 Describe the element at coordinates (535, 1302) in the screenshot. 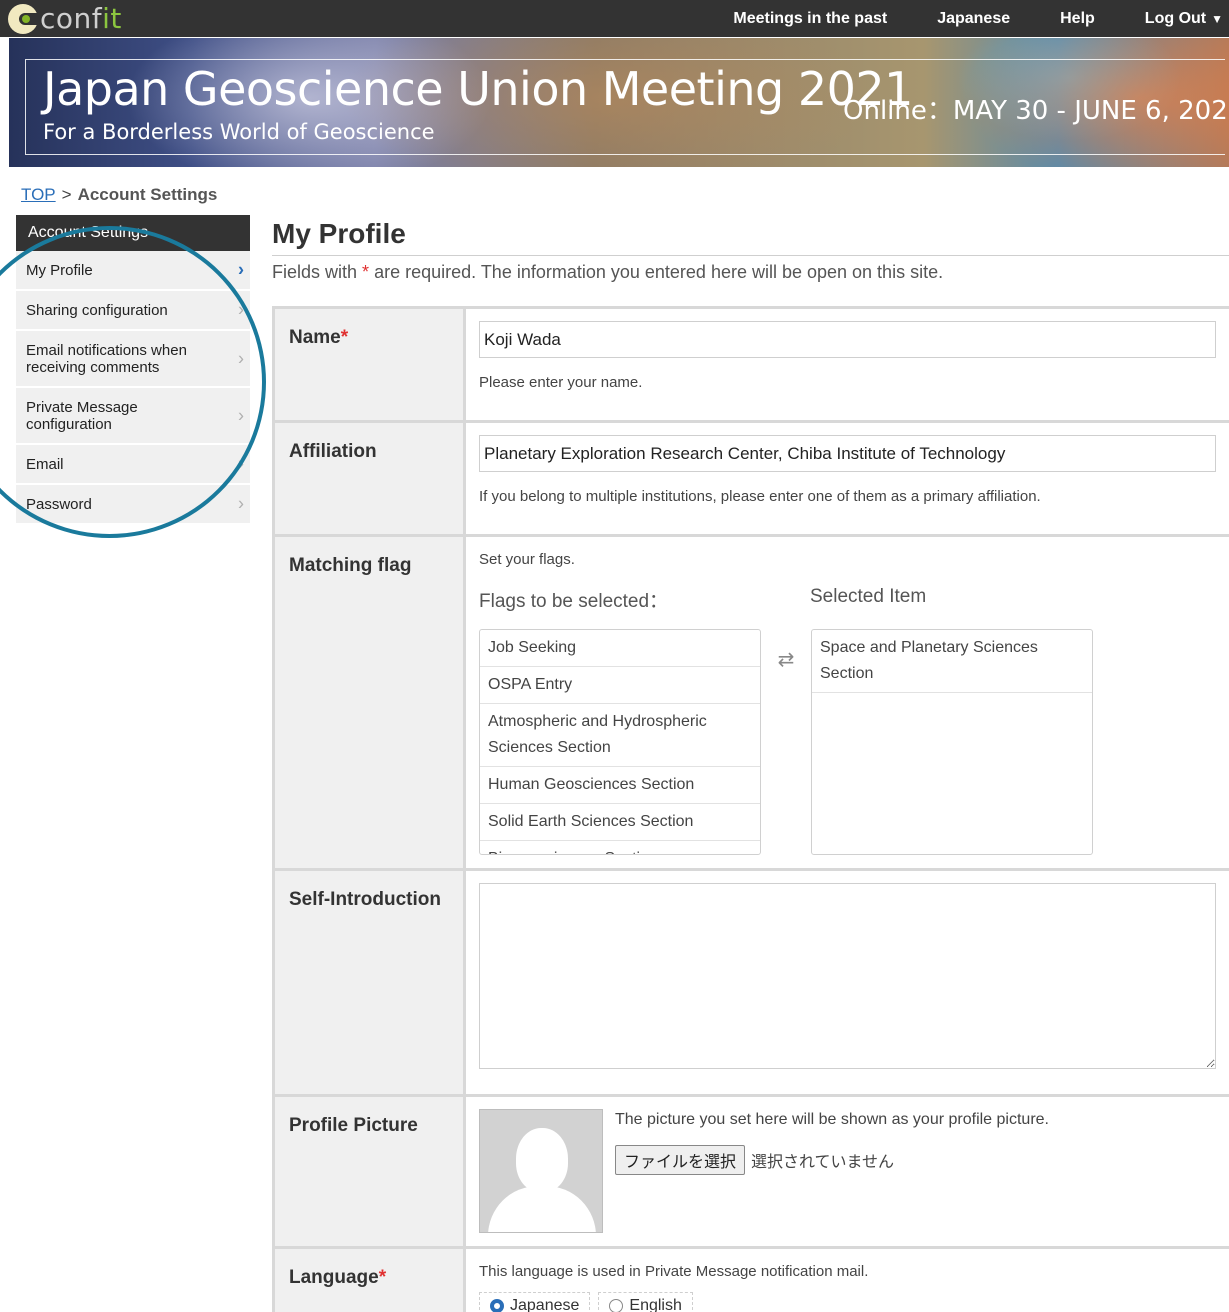

I see `radio-japanese: Japanese` at that location.